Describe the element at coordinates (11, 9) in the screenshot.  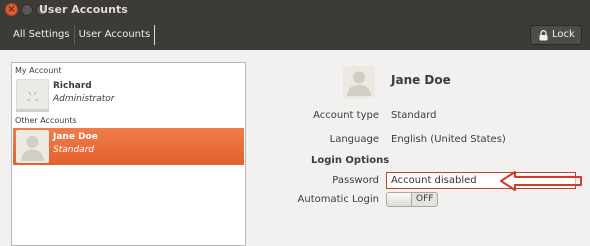
I see `close-window-button: ×` at that location.